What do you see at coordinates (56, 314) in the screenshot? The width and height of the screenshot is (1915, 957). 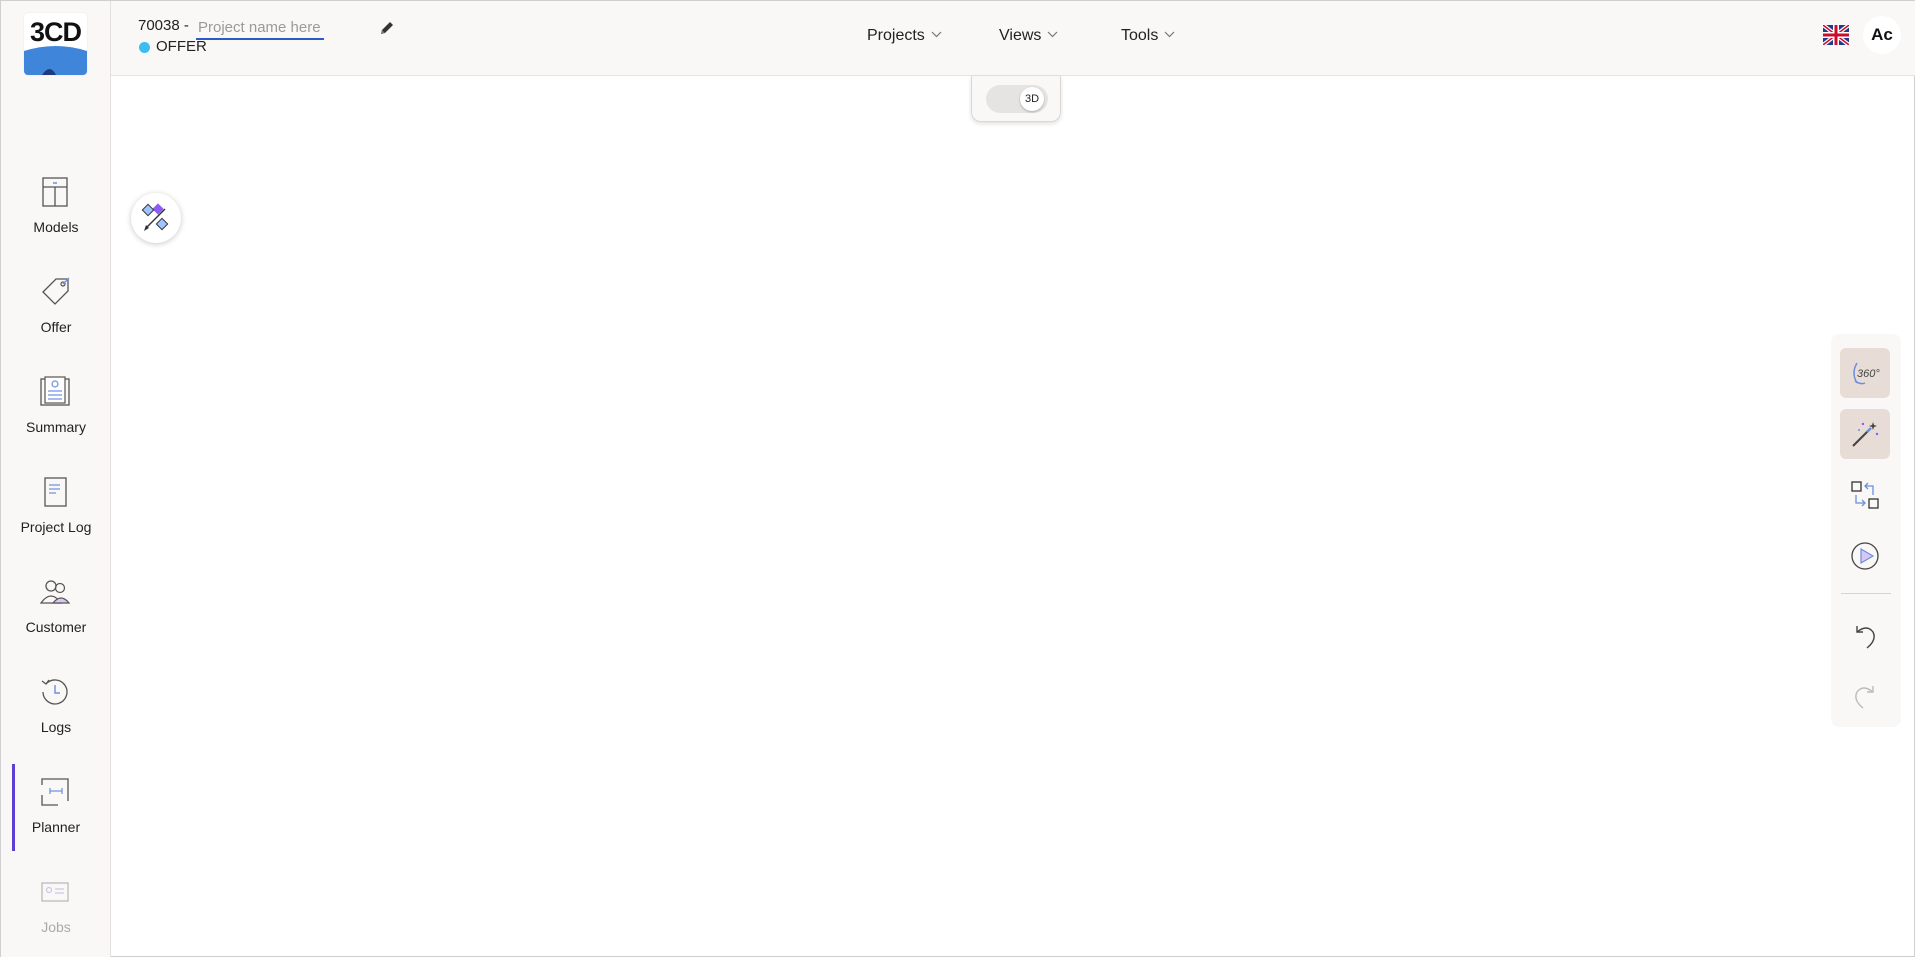 I see `sidebar-item-offer: Offer` at bounding box center [56, 314].